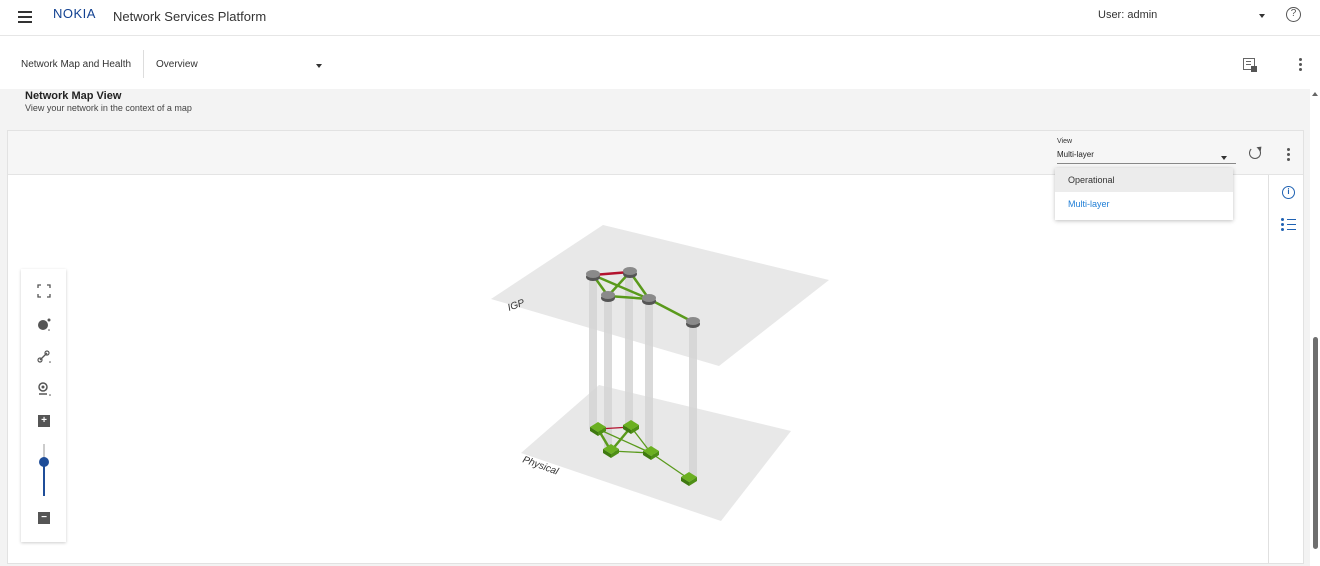 The width and height of the screenshot is (1320, 566). I want to click on node-style-icon, so click(44, 324).